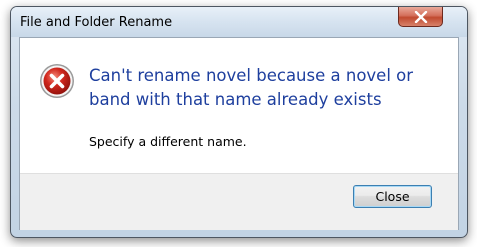  I want to click on content-text: Specify a different name., so click(168, 141).